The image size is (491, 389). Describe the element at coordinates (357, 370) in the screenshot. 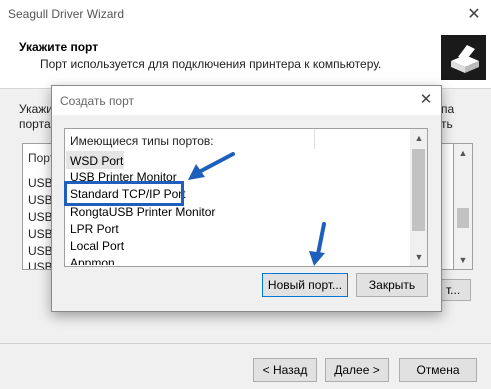

I see `next-button: Далее >` at that location.